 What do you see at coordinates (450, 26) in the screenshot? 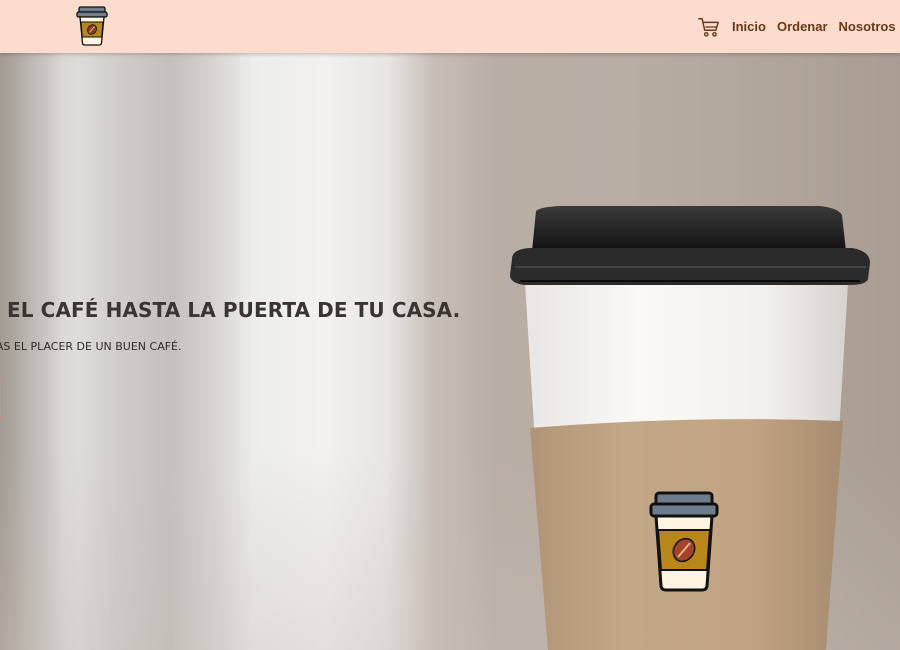
I see `navbar: Inicio Ordenar Nosotros Co` at bounding box center [450, 26].